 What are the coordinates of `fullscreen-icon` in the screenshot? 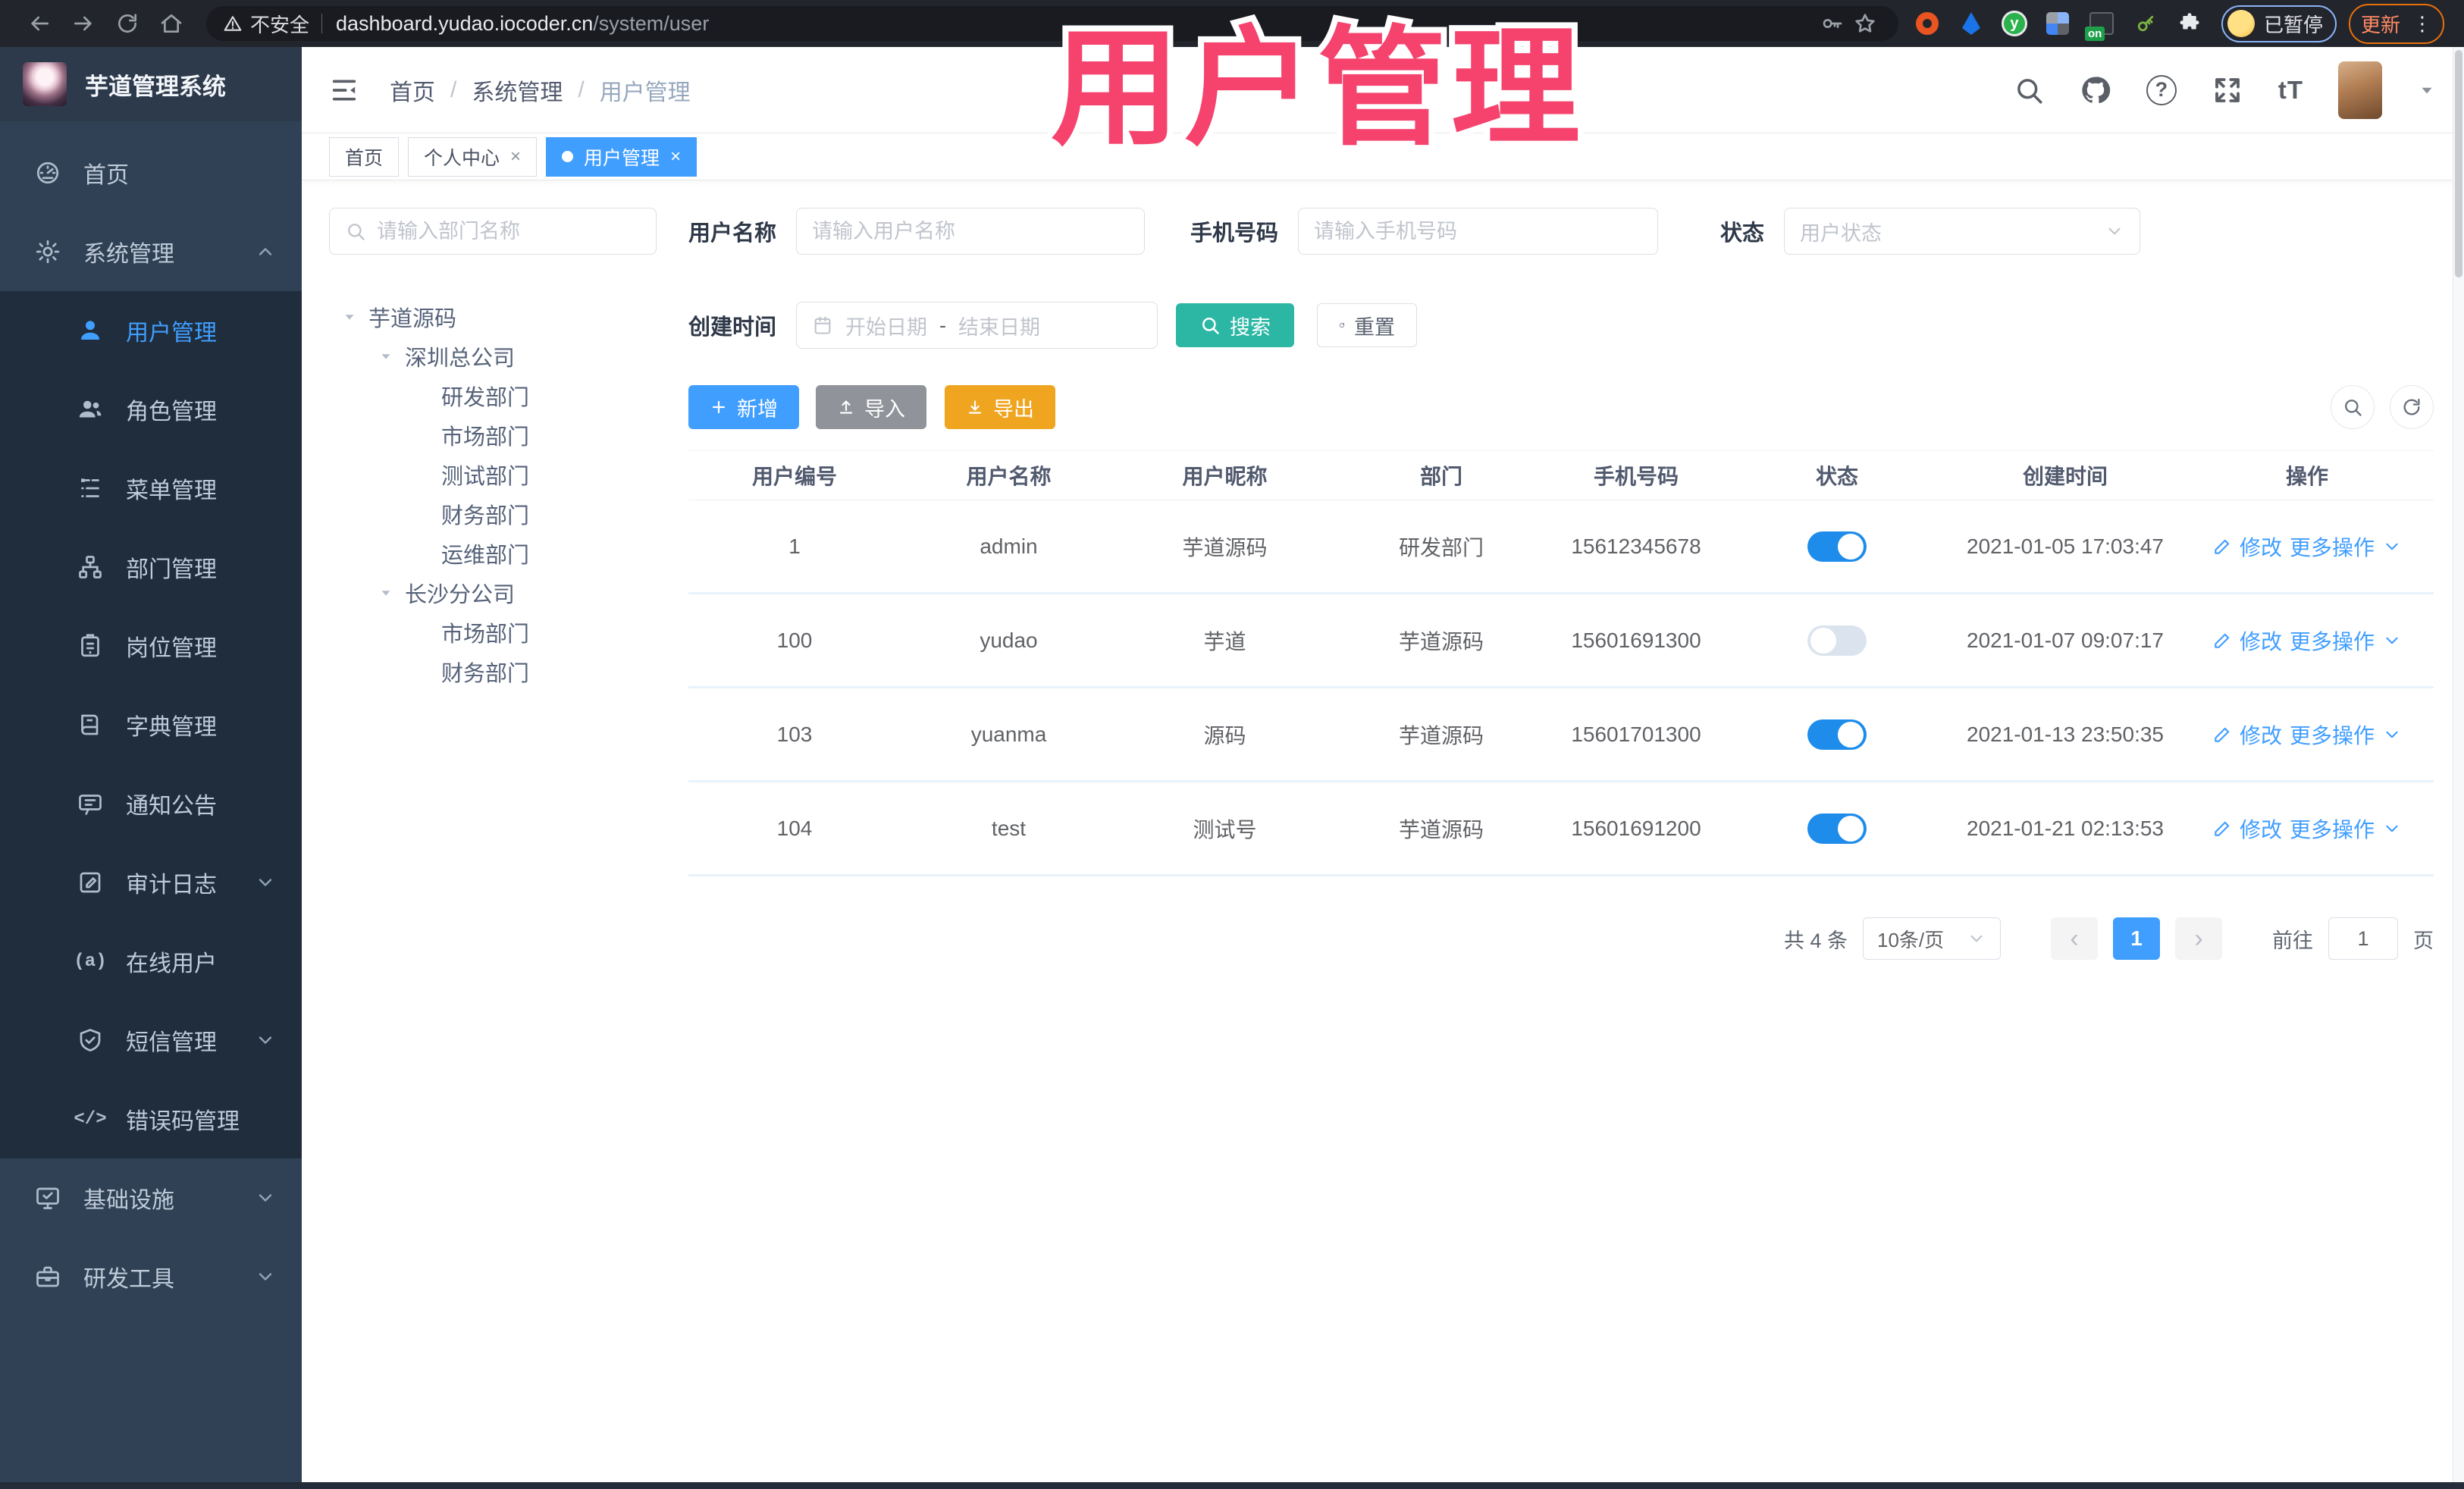 It's located at (2227, 90).